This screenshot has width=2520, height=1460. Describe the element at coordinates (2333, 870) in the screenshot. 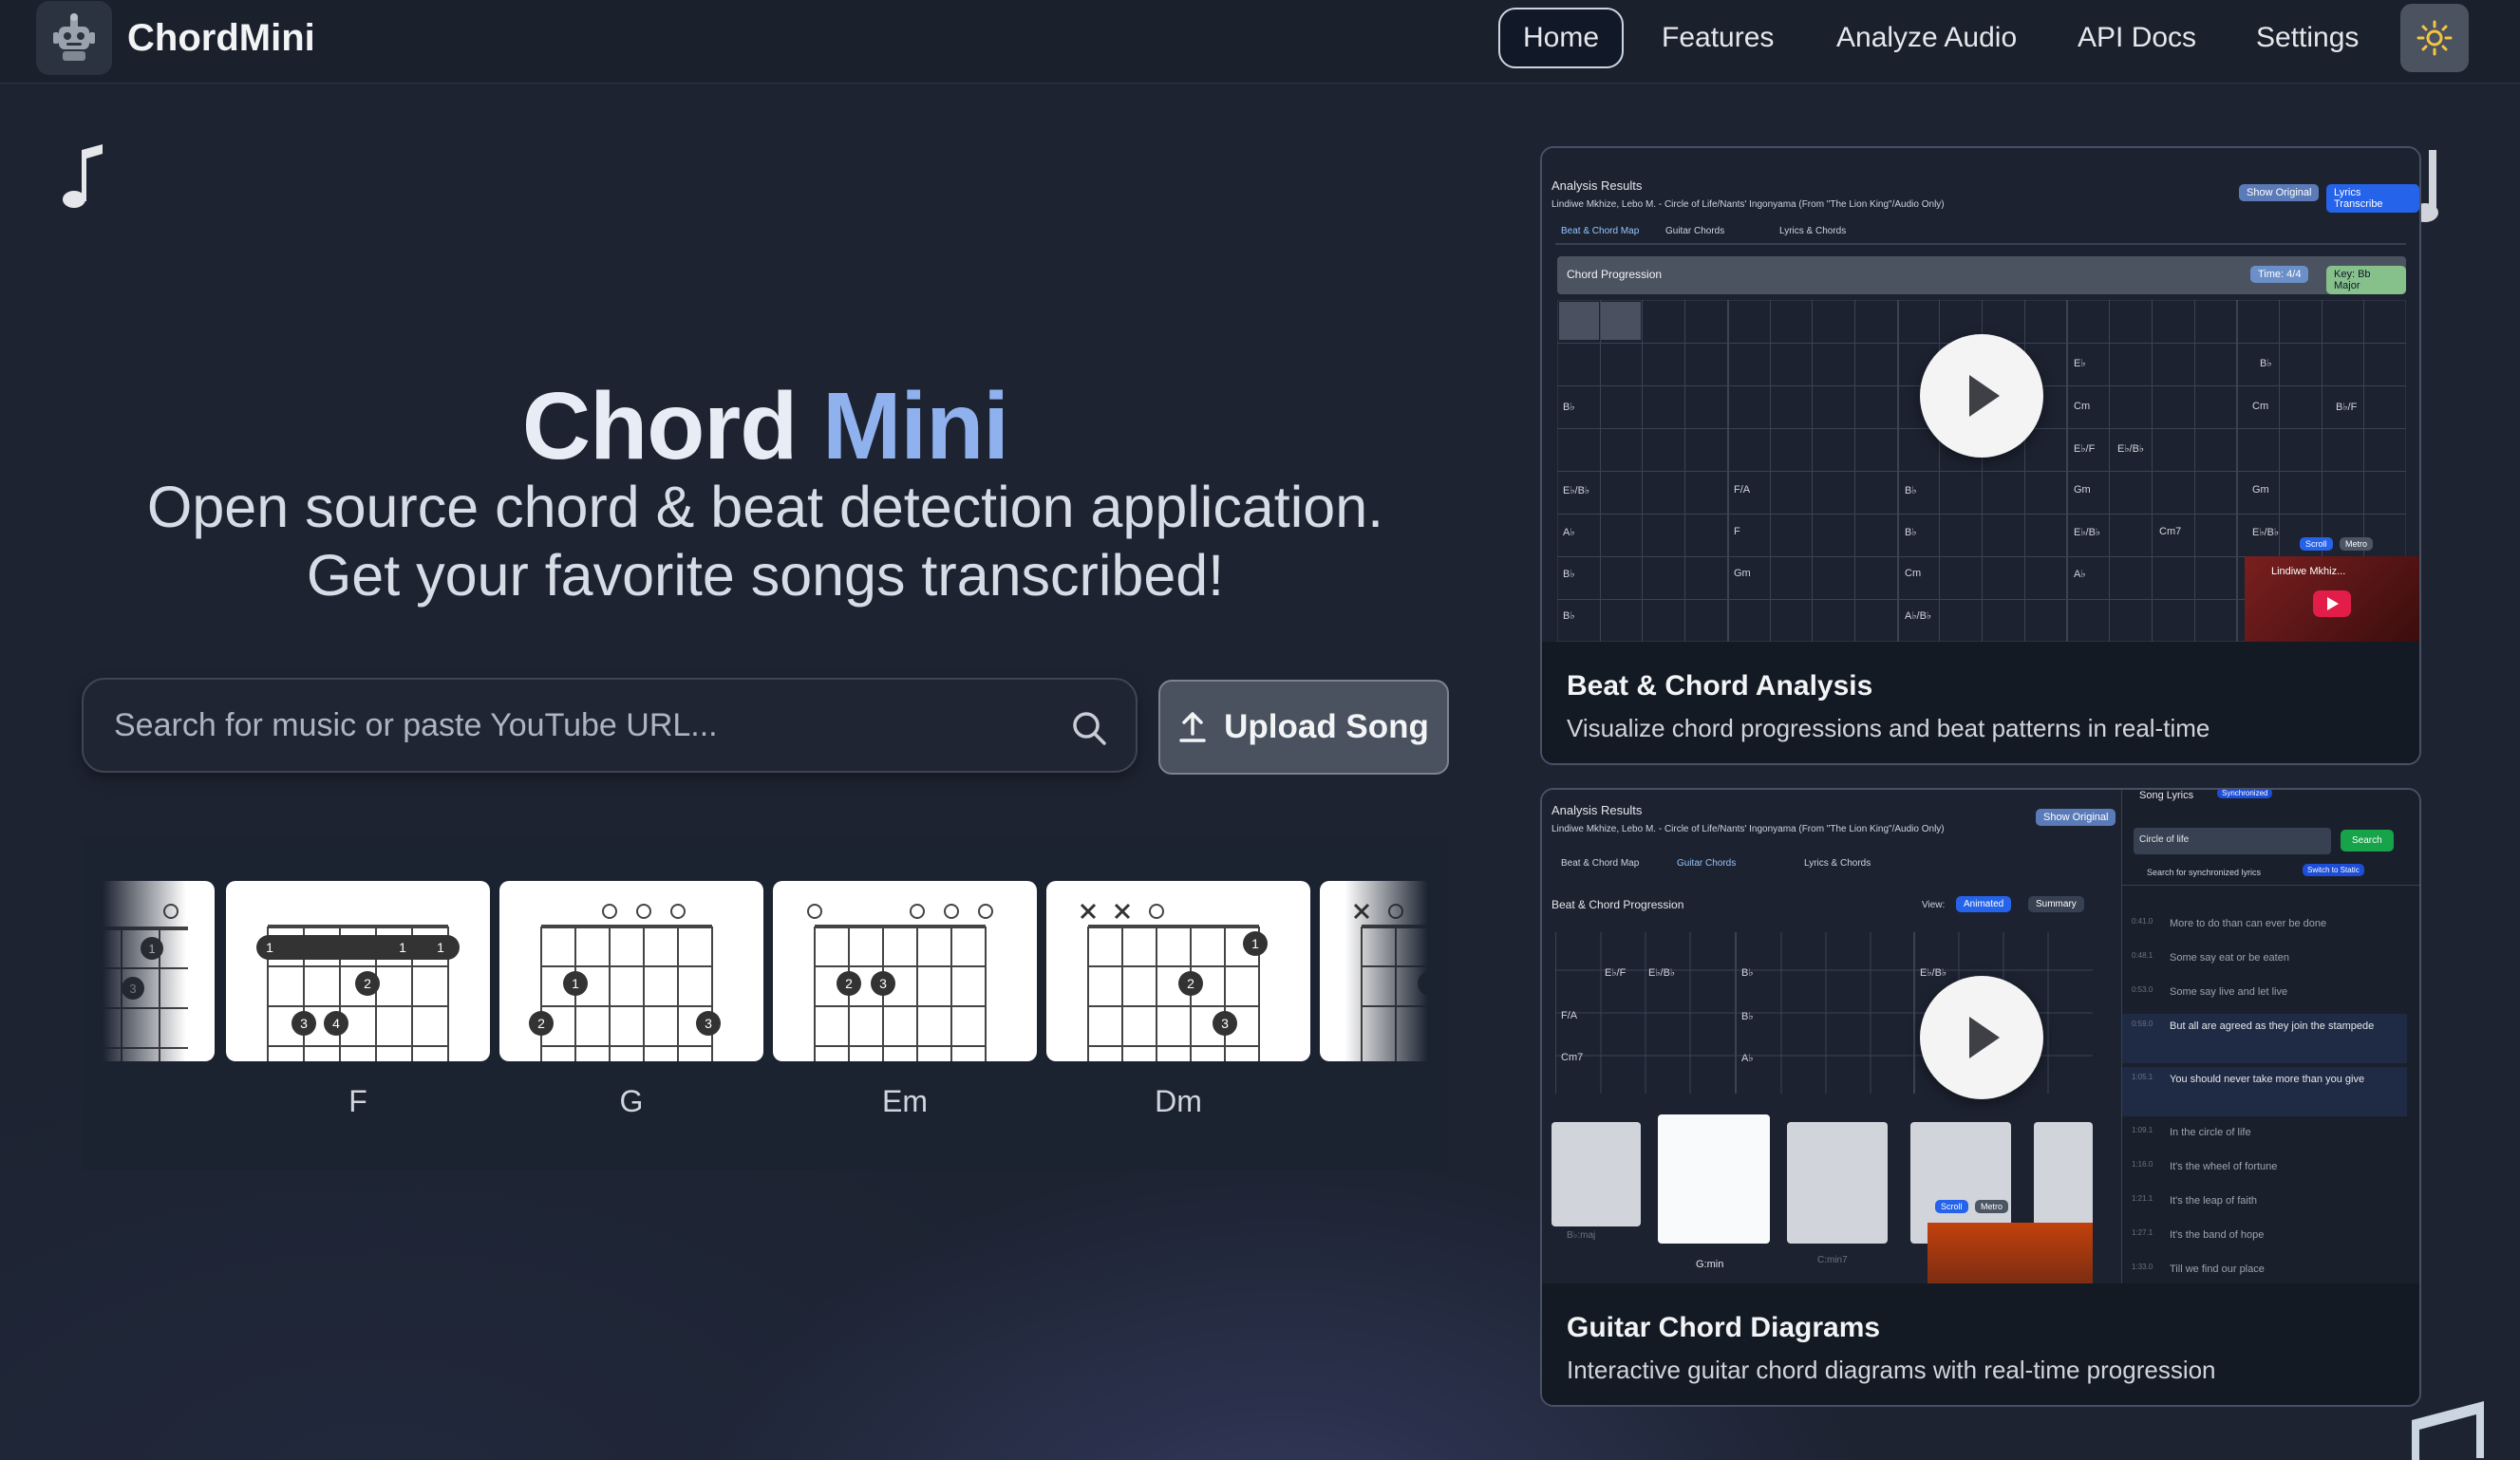

I see `switch-to-static-button: Switch to Static` at that location.